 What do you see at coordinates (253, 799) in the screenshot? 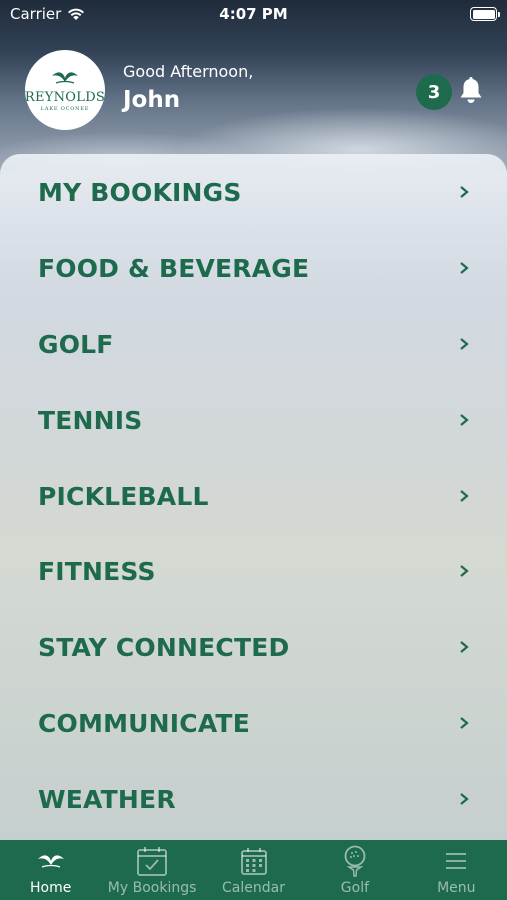
I see `menu-item-weather: WEATHER` at bounding box center [253, 799].